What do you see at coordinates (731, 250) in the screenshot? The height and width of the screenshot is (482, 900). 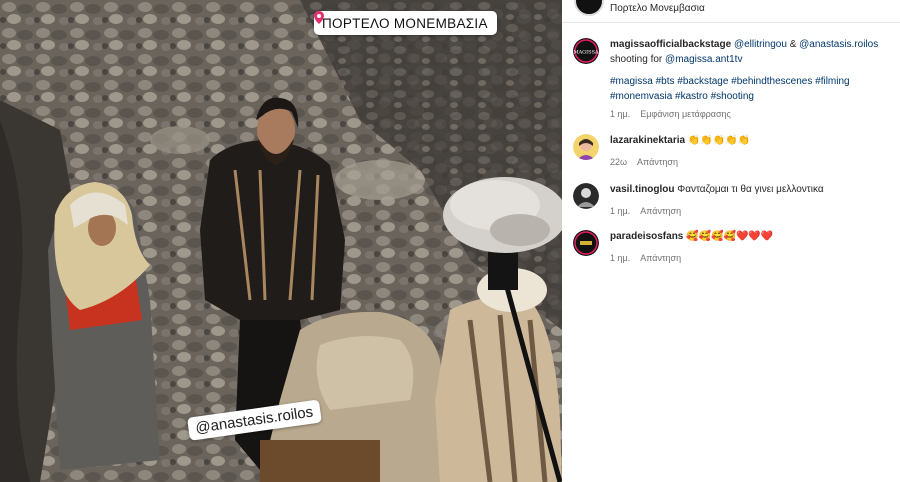 I see `comment-item: paradeisosfans 🥰🥰🥰🥰❤️❤️❤️ 1 ημ. Απάντηση` at bounding box center [731, 250].